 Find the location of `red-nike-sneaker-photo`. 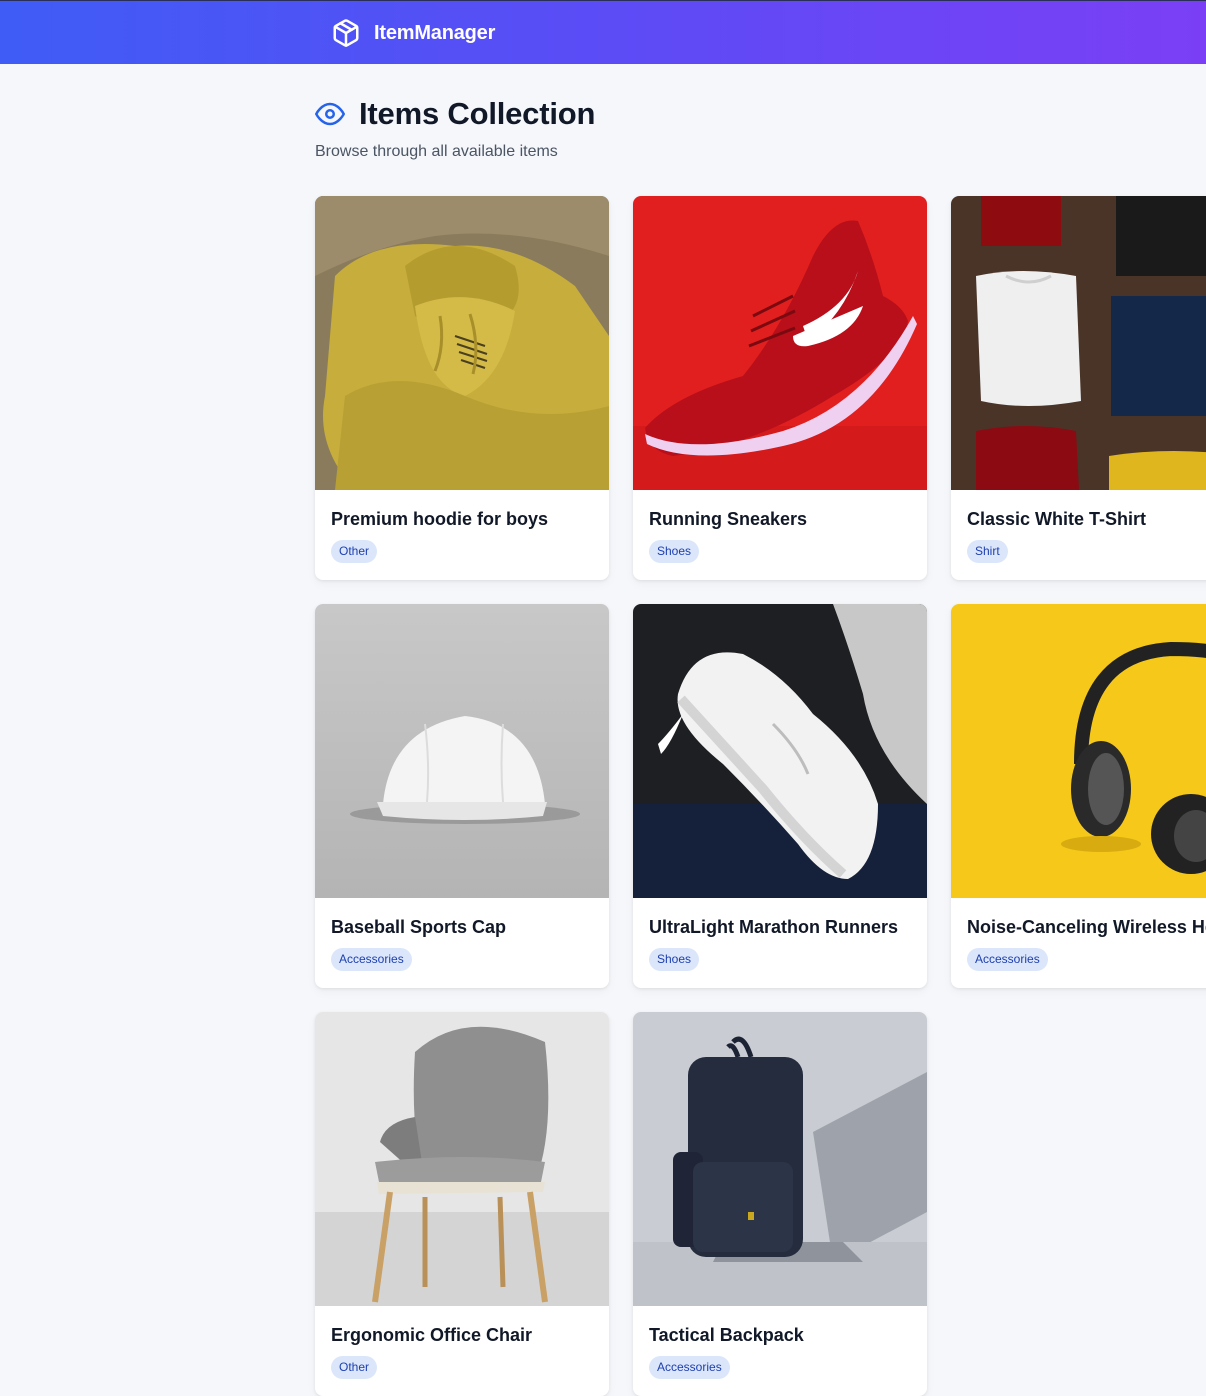

red-nike-sneaker-photo is located at coordinates (780, 343).